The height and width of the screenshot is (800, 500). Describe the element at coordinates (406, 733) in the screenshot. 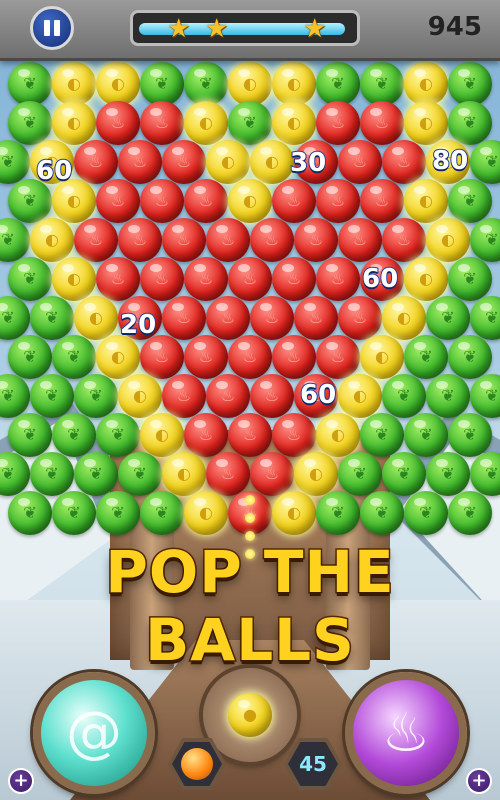

I see `fire-powerup-button: ♨` at that location.